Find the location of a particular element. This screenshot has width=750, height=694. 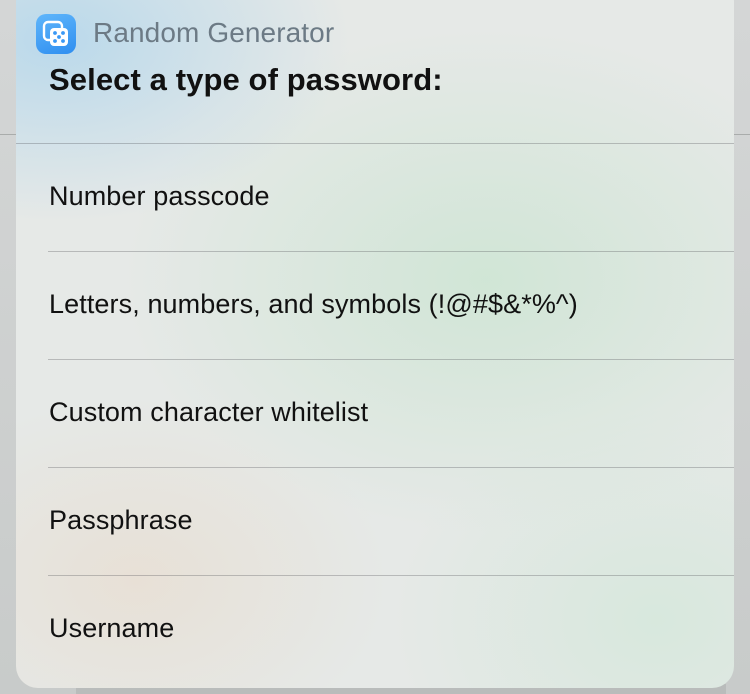

option-custom-character-whitelist: Custom character whitelist is located at coordinates (375, 414).